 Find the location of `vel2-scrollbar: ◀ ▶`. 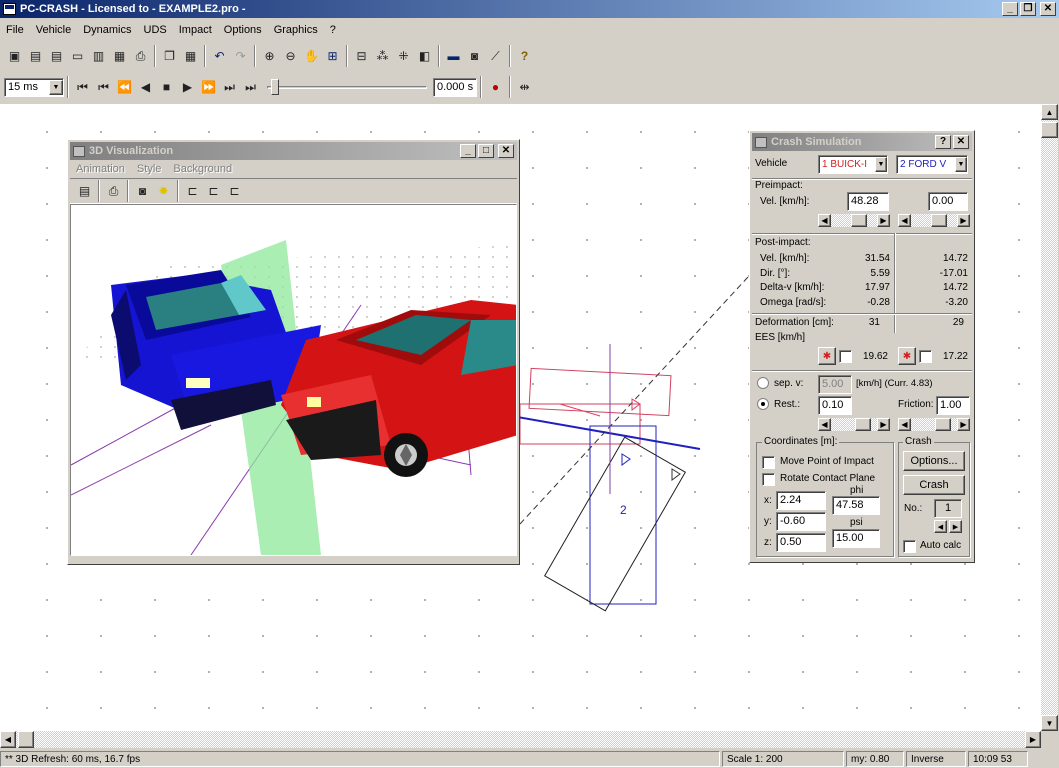

vel2-scrollbar: ◀ ▶ is located at coordinates (934, 220).